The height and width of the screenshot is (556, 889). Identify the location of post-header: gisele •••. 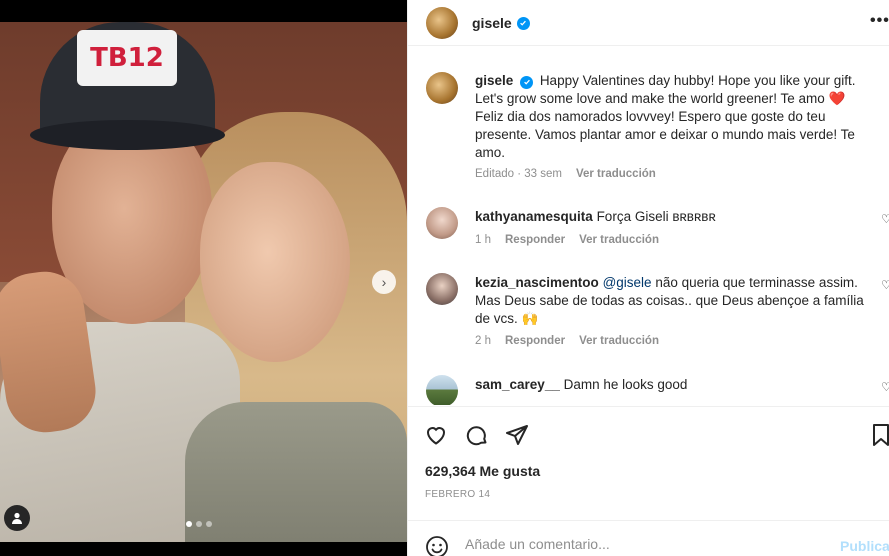
(648, 23).